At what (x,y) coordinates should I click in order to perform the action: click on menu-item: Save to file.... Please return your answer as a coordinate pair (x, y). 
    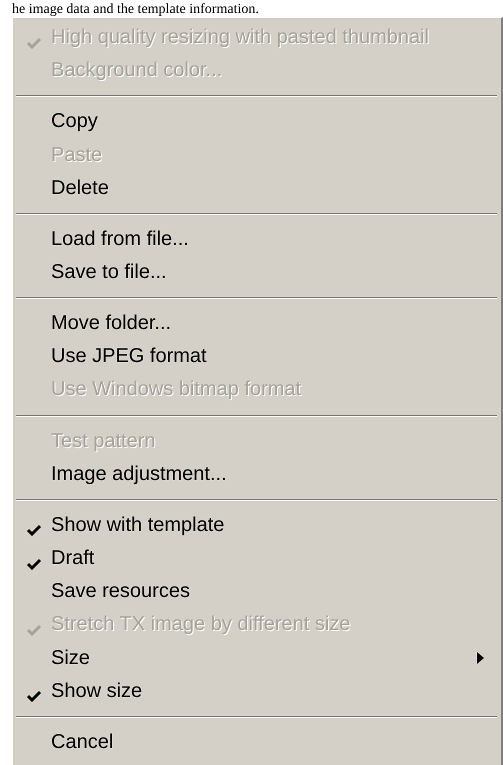
    Looking at the image, I should click on (256, 273).